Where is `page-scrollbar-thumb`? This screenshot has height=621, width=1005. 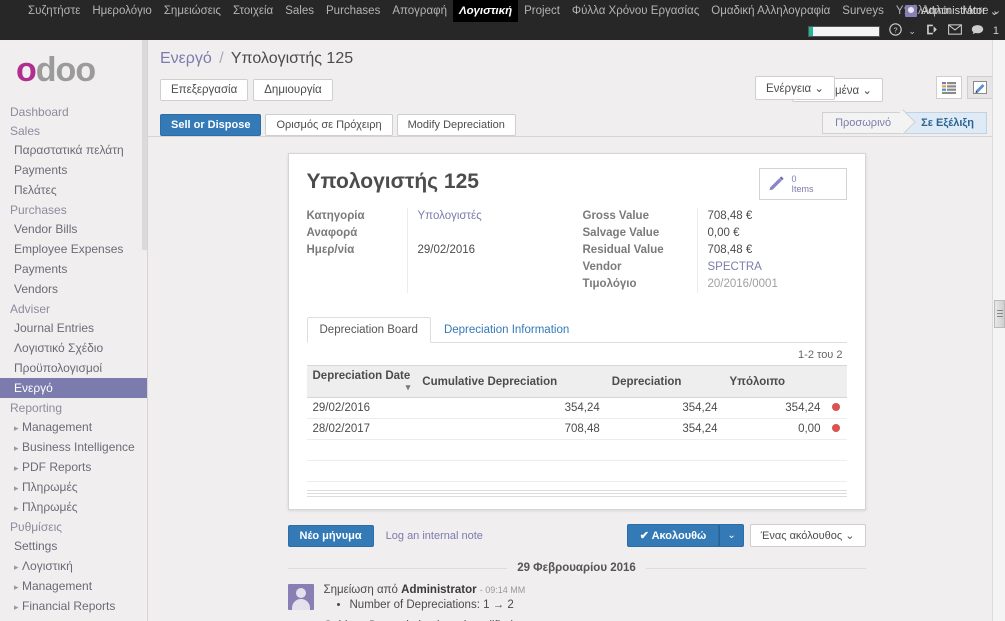 page-scrollbar-thumb is located at coordinates (999, 314).